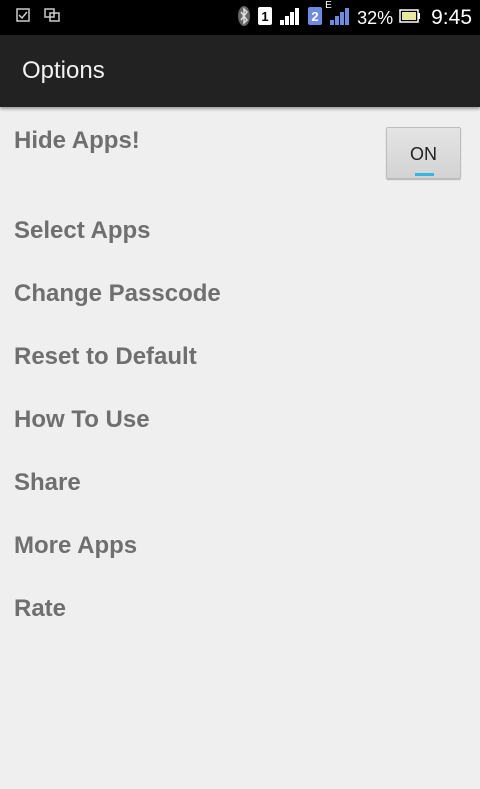 The image size is (480, 789). I want to click on hide-apps-label: Hide Apps!, so click(77, 140).